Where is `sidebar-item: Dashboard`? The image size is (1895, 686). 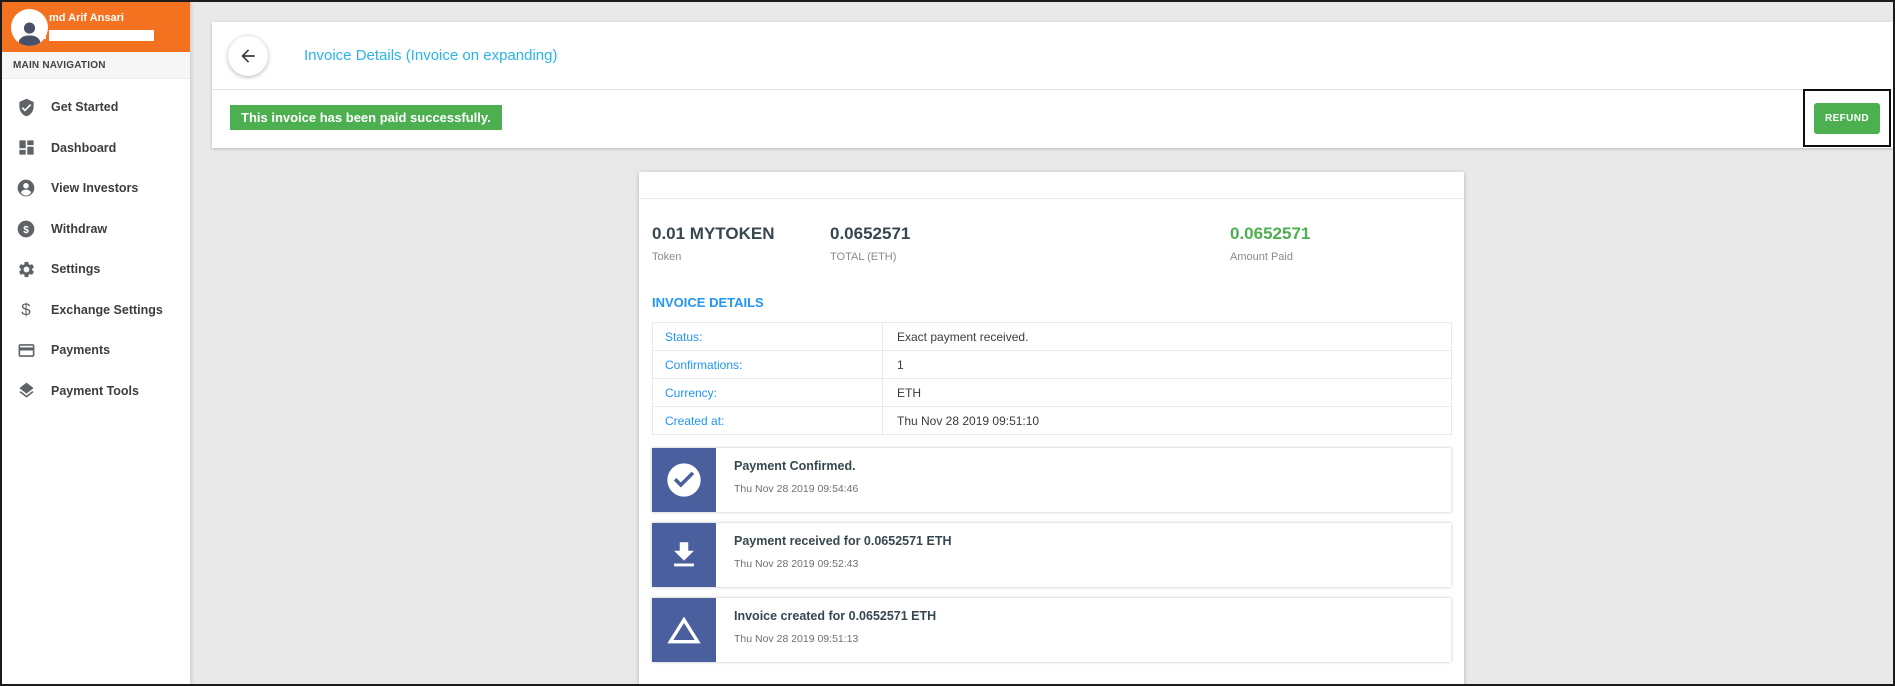 sidebar-item: Dashboard is located at coordinates (96, 148).